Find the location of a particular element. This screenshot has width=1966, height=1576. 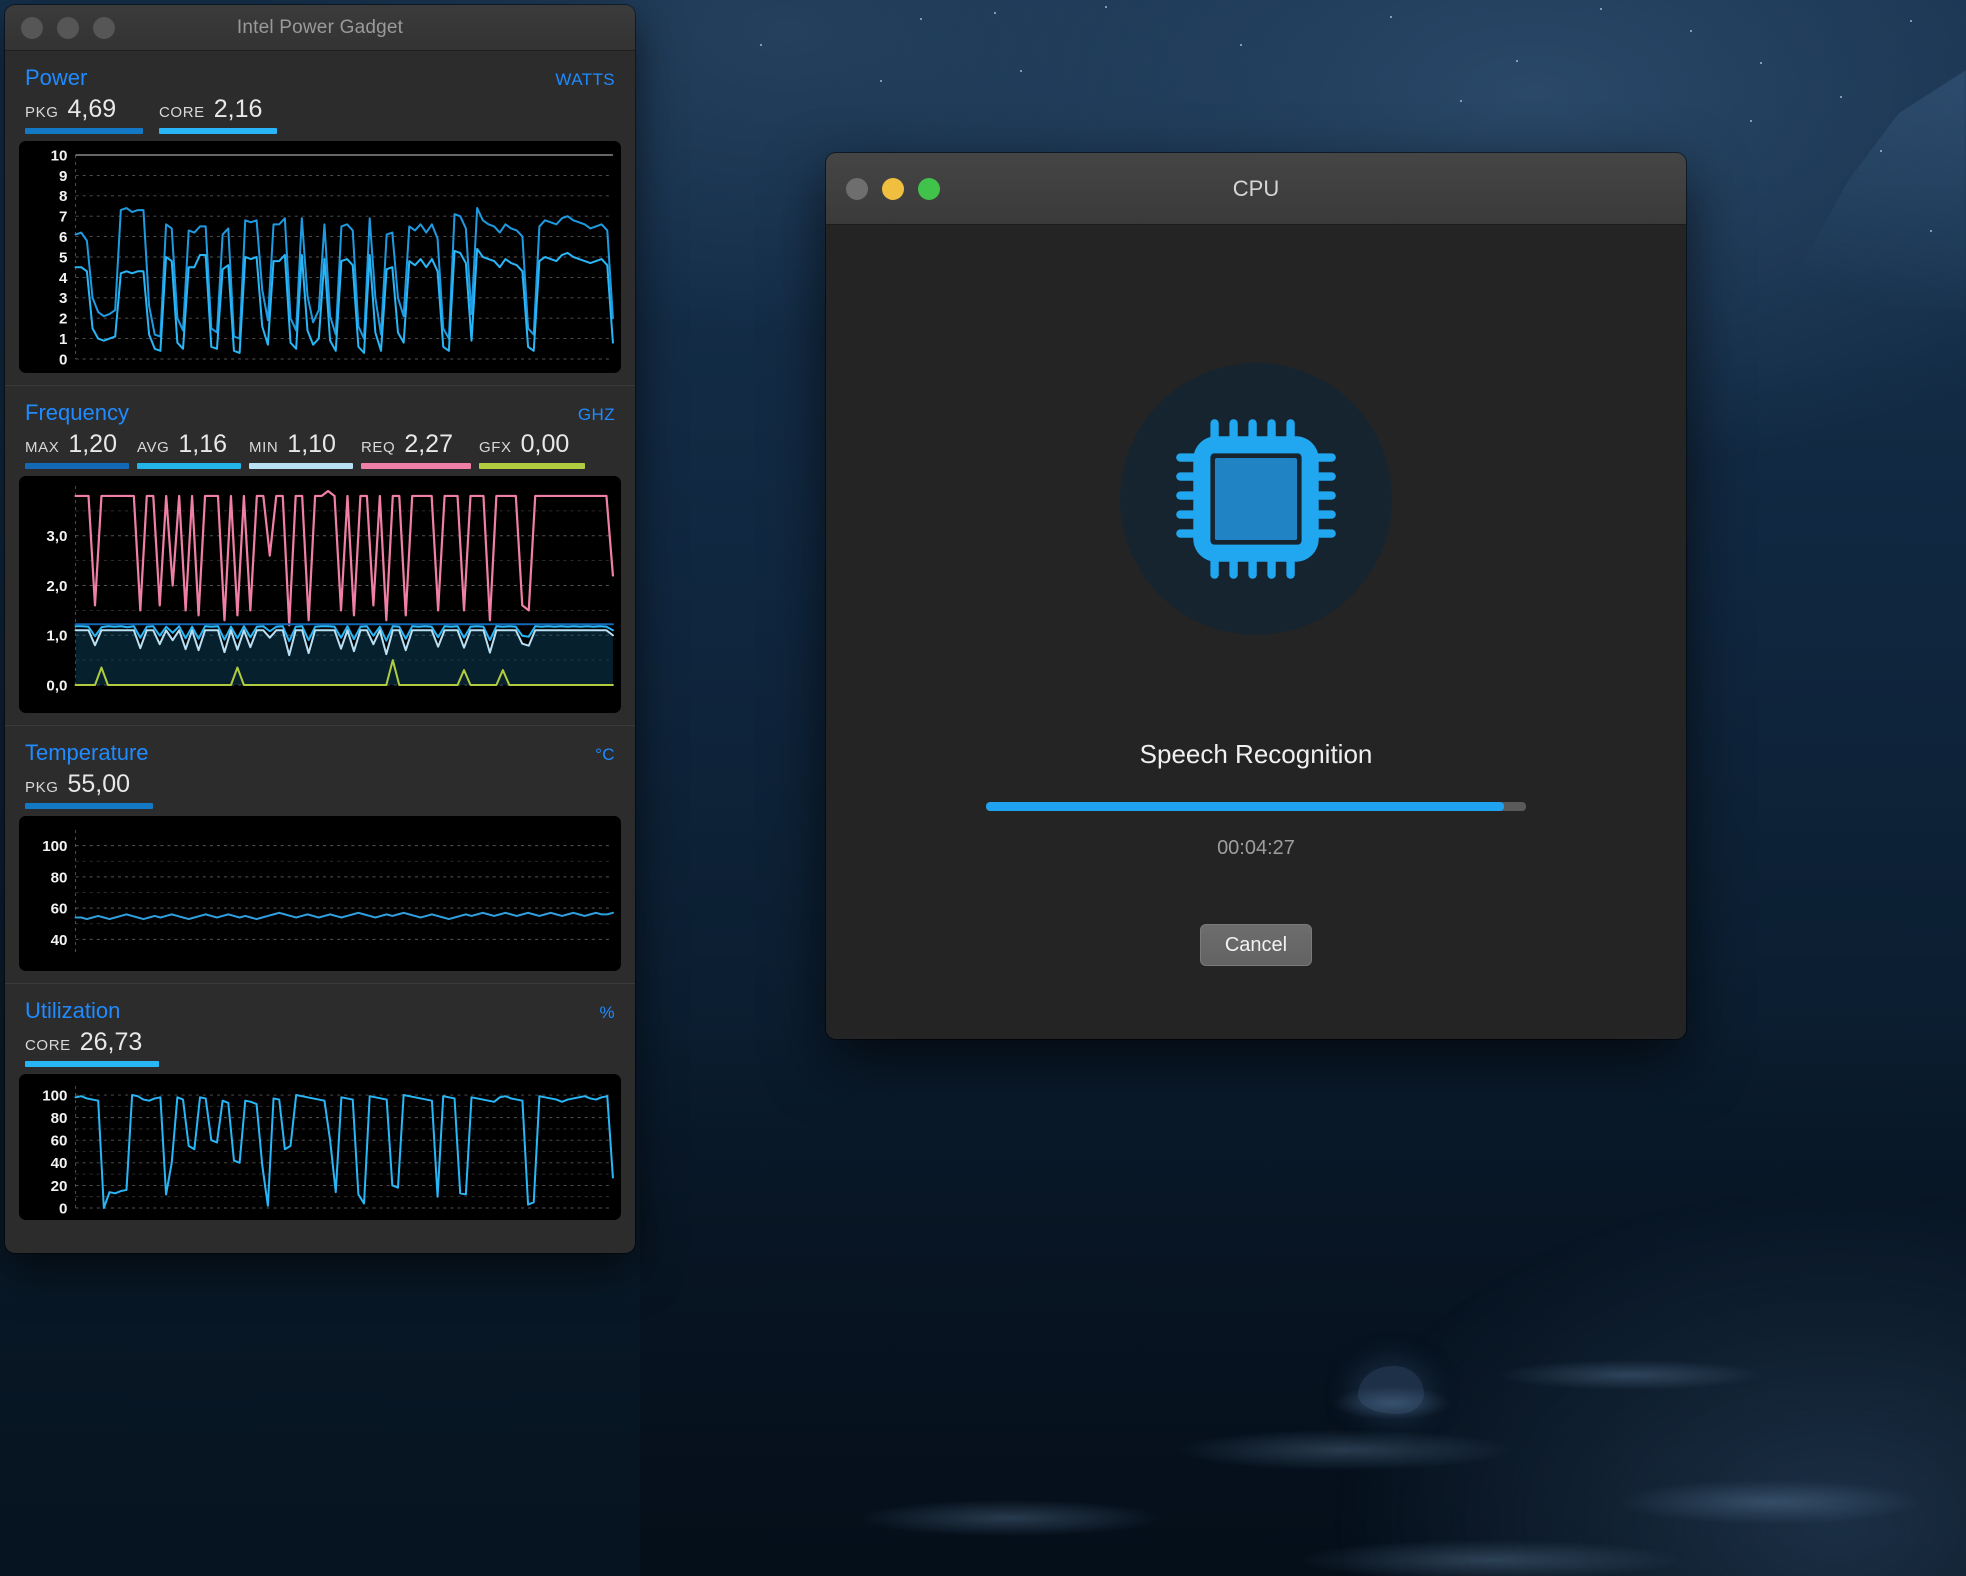

dialog-heading: Speech Recognition is located at coordinates (1256, 754).